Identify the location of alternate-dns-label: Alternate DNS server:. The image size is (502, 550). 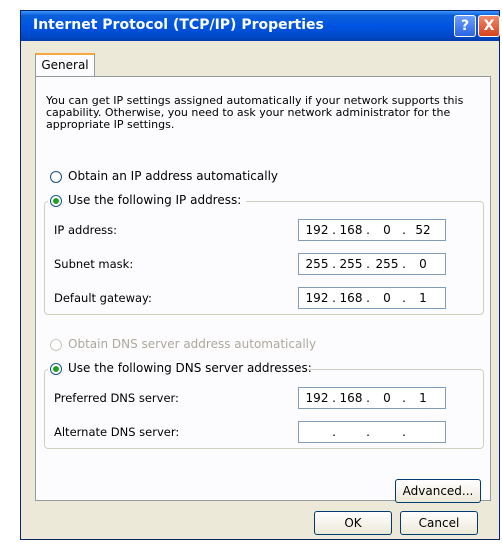
(117, 432).